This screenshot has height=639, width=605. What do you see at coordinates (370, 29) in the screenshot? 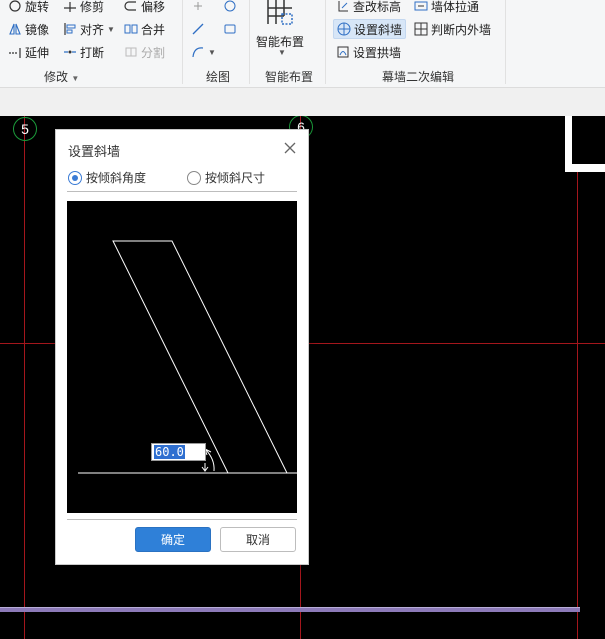
I see `set-slant-wall-button: 设置斜墙` at bounding box center [370, 29].